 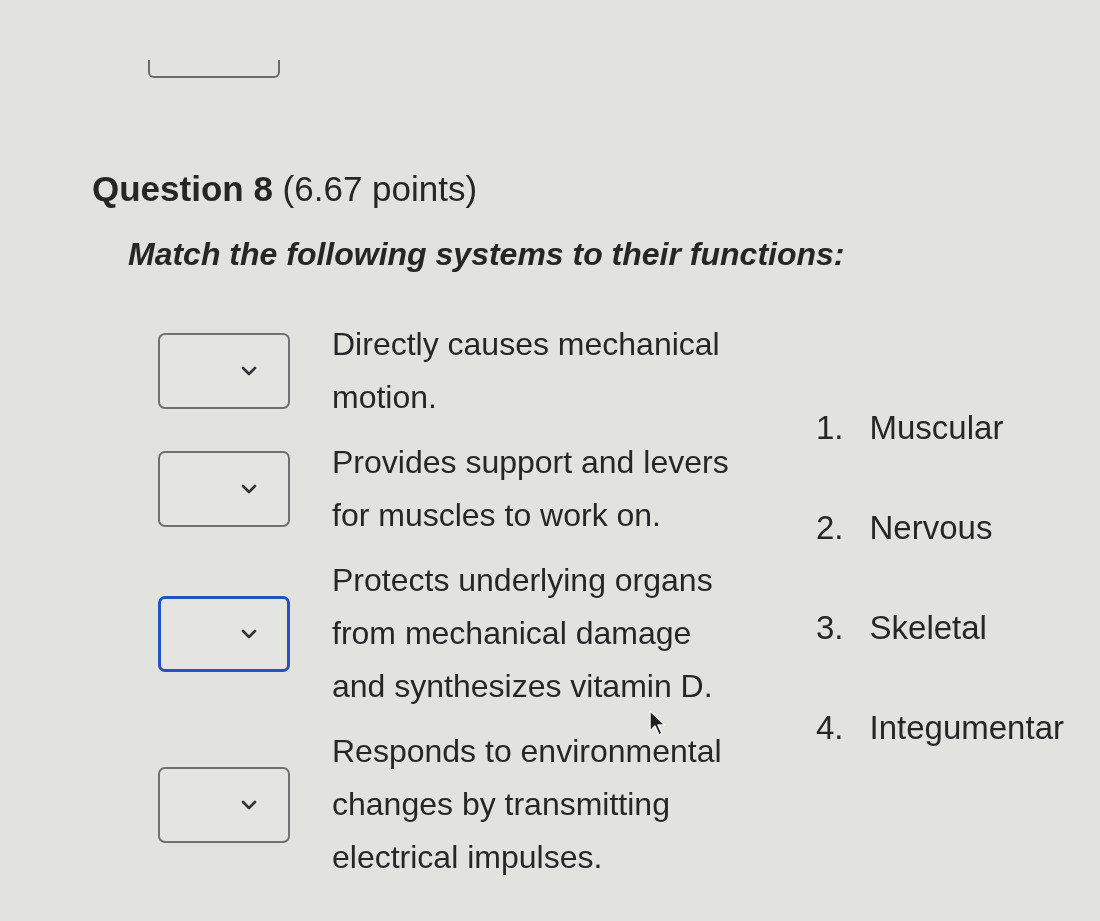 I want to click on question-prompt: Match the following systems to their functions:, so click(x=486, y=254).